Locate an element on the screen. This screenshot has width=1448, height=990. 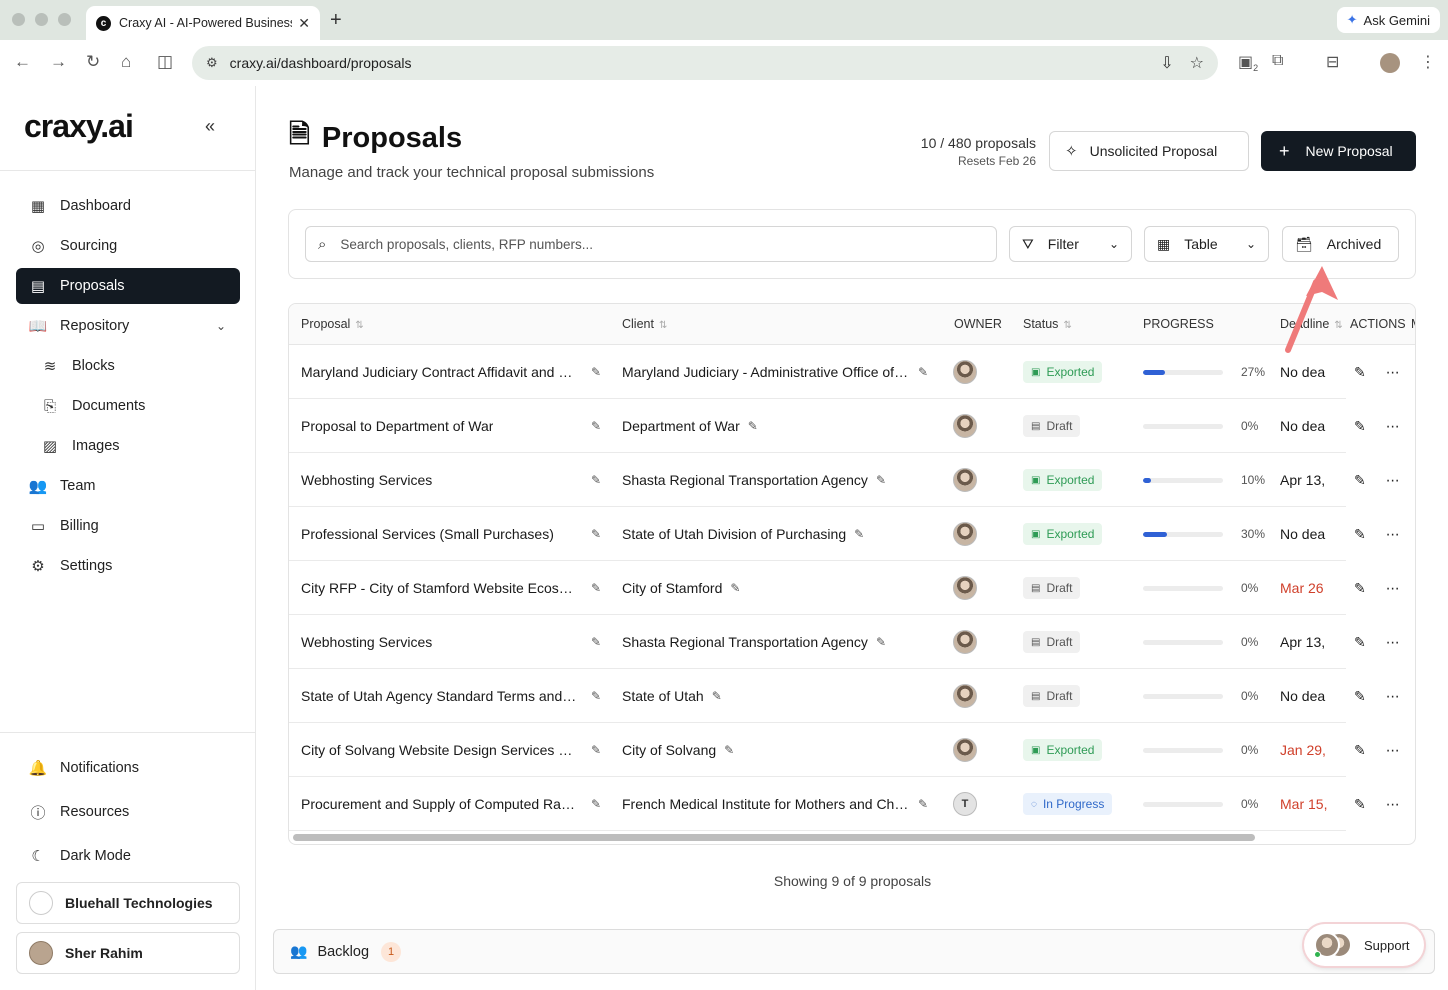
split-view-icon: ◫ is located at coordinates (165, 62).